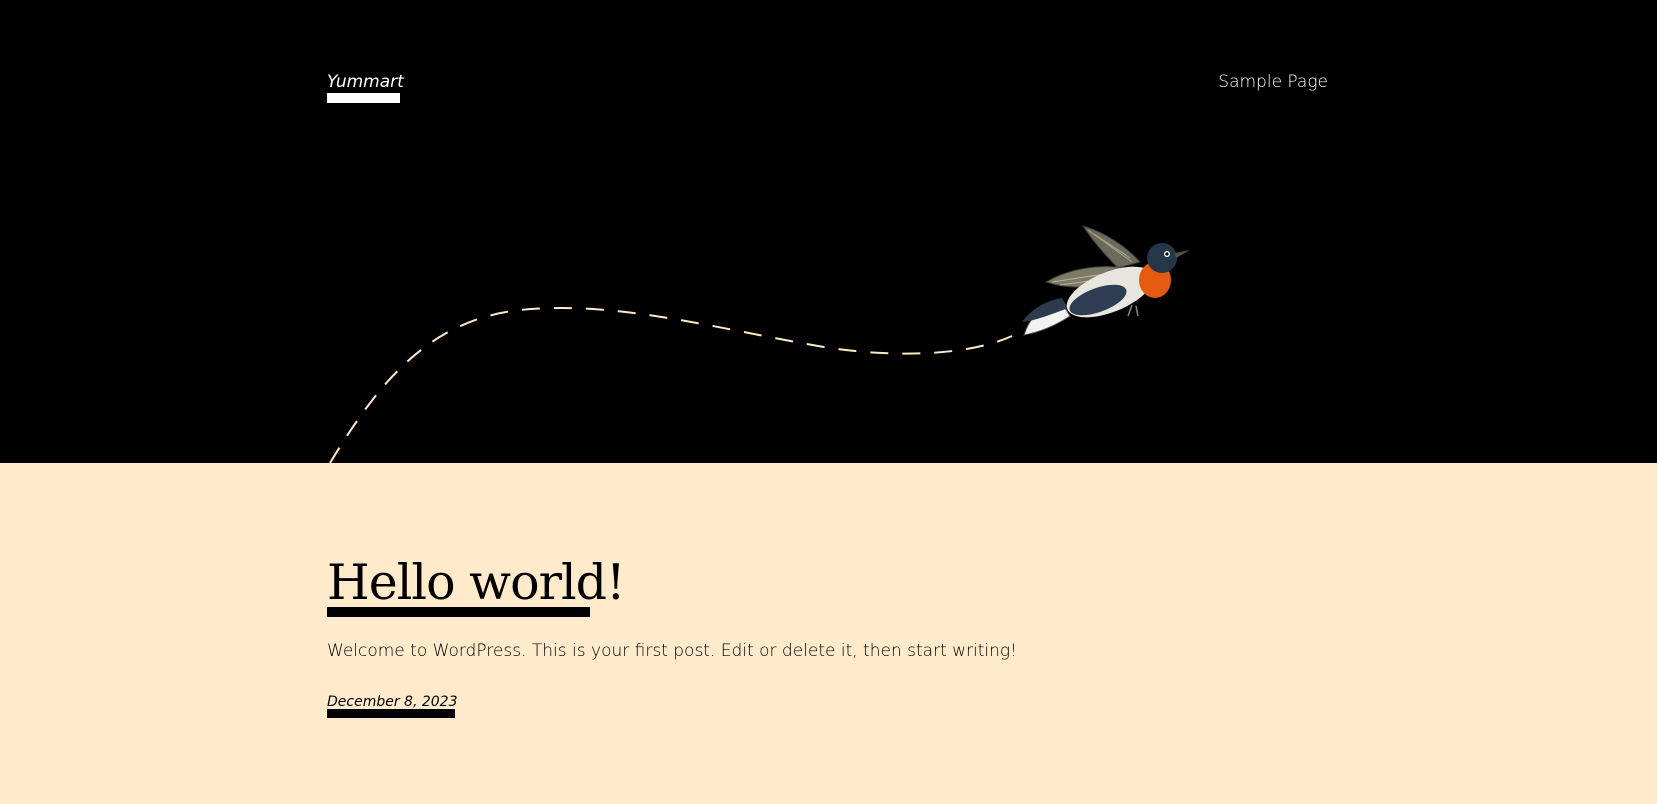 The width and height of the screenshot is (1657, 804). I want to click on post-title-underline, so click(458, 612).